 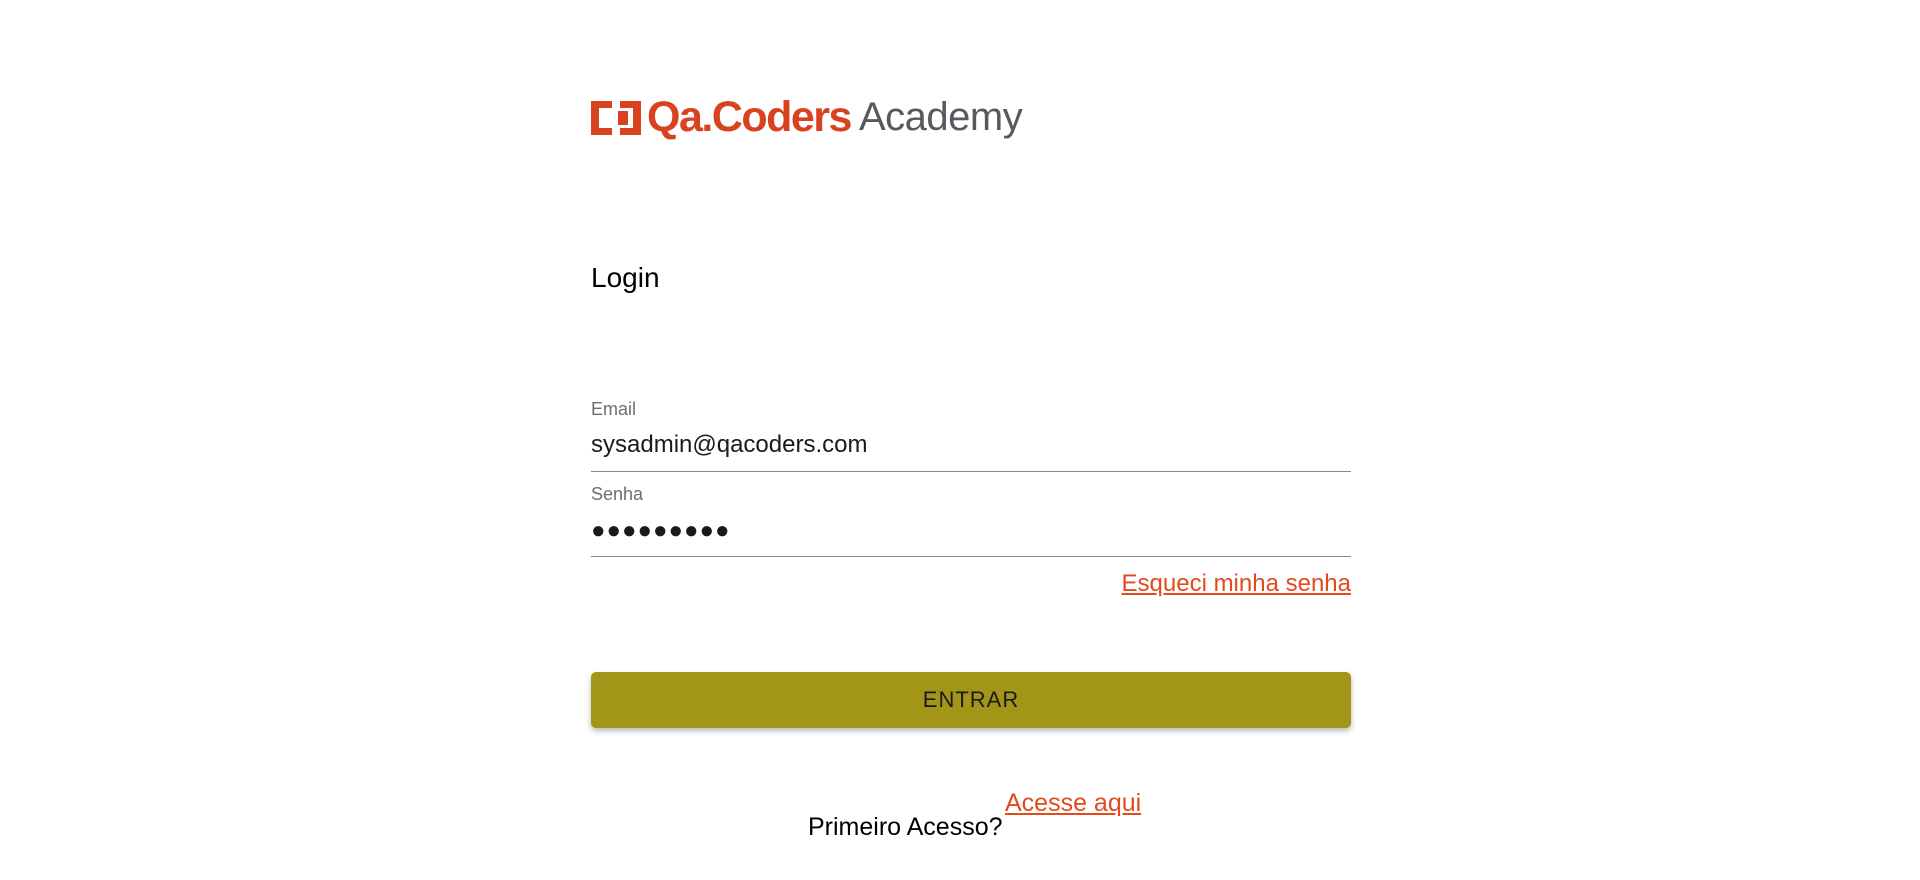 I want to click on first-access-link: Acesse aqui, so click(x=1073, y=803).